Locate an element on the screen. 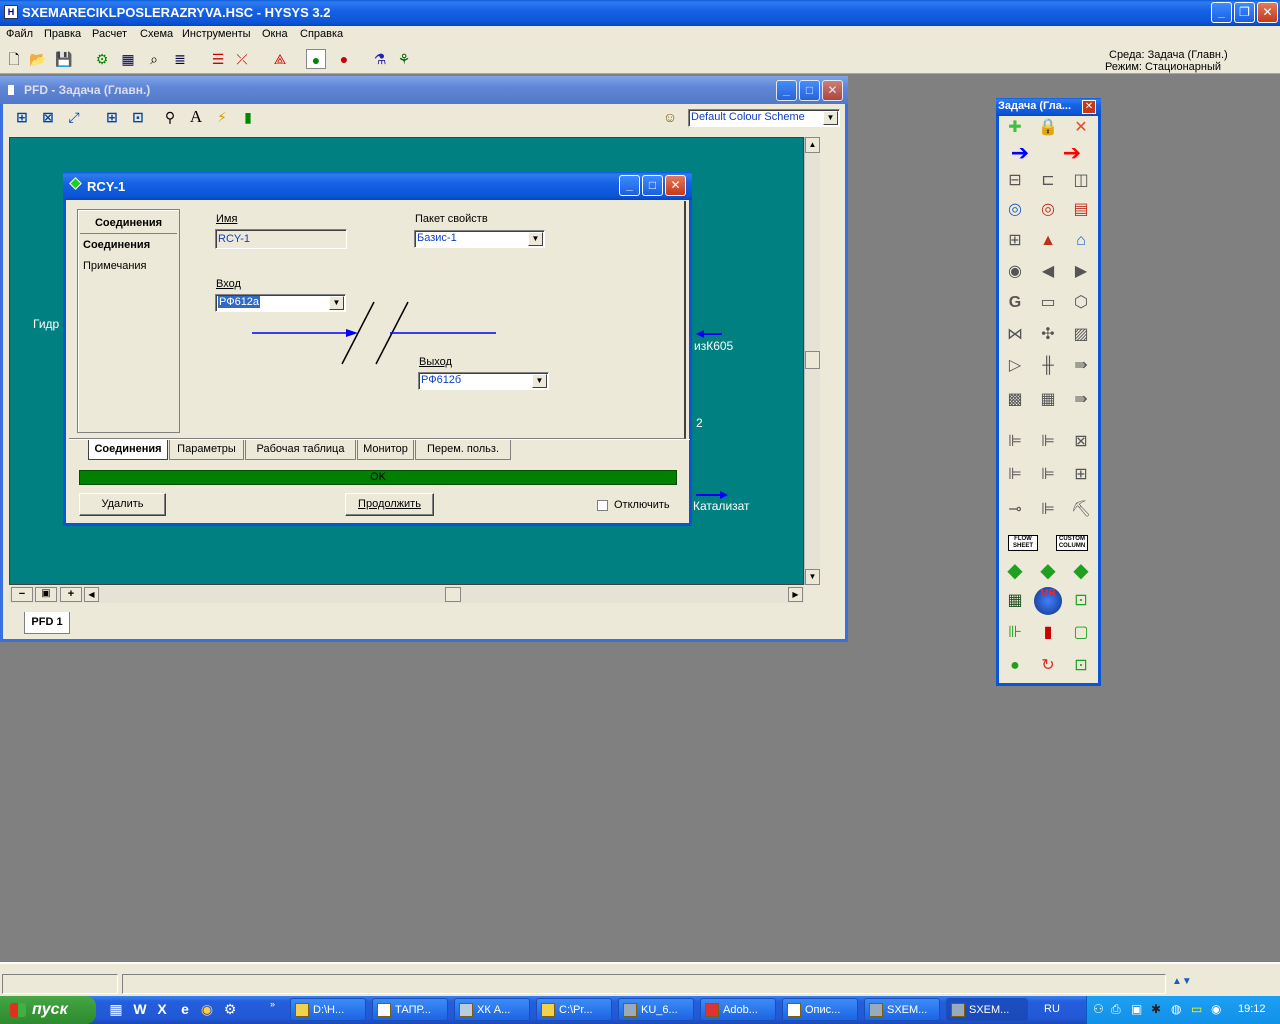 This screenshot has height=1024, width=1280. custom-column-button: CUSTOM COLUMN is located at coordinates (1072, 543).